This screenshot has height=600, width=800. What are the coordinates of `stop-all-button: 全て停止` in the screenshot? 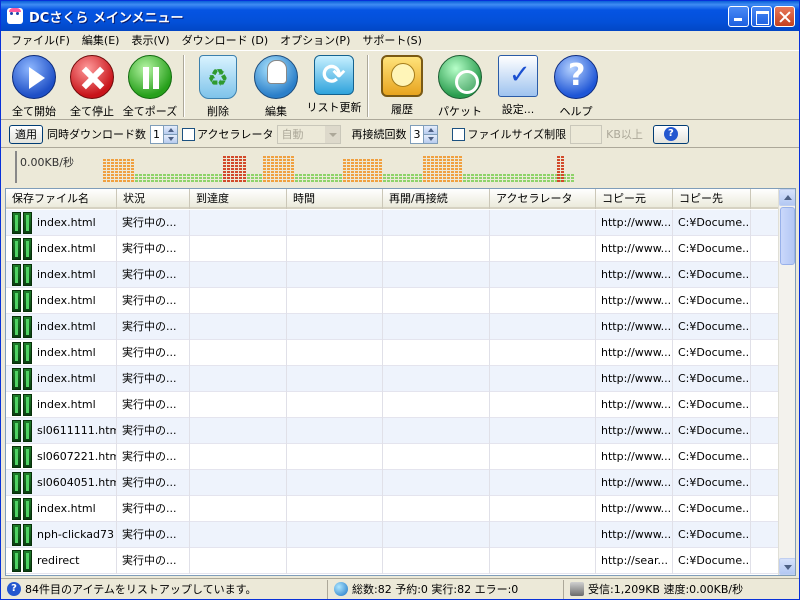 It's located at (92, 85).